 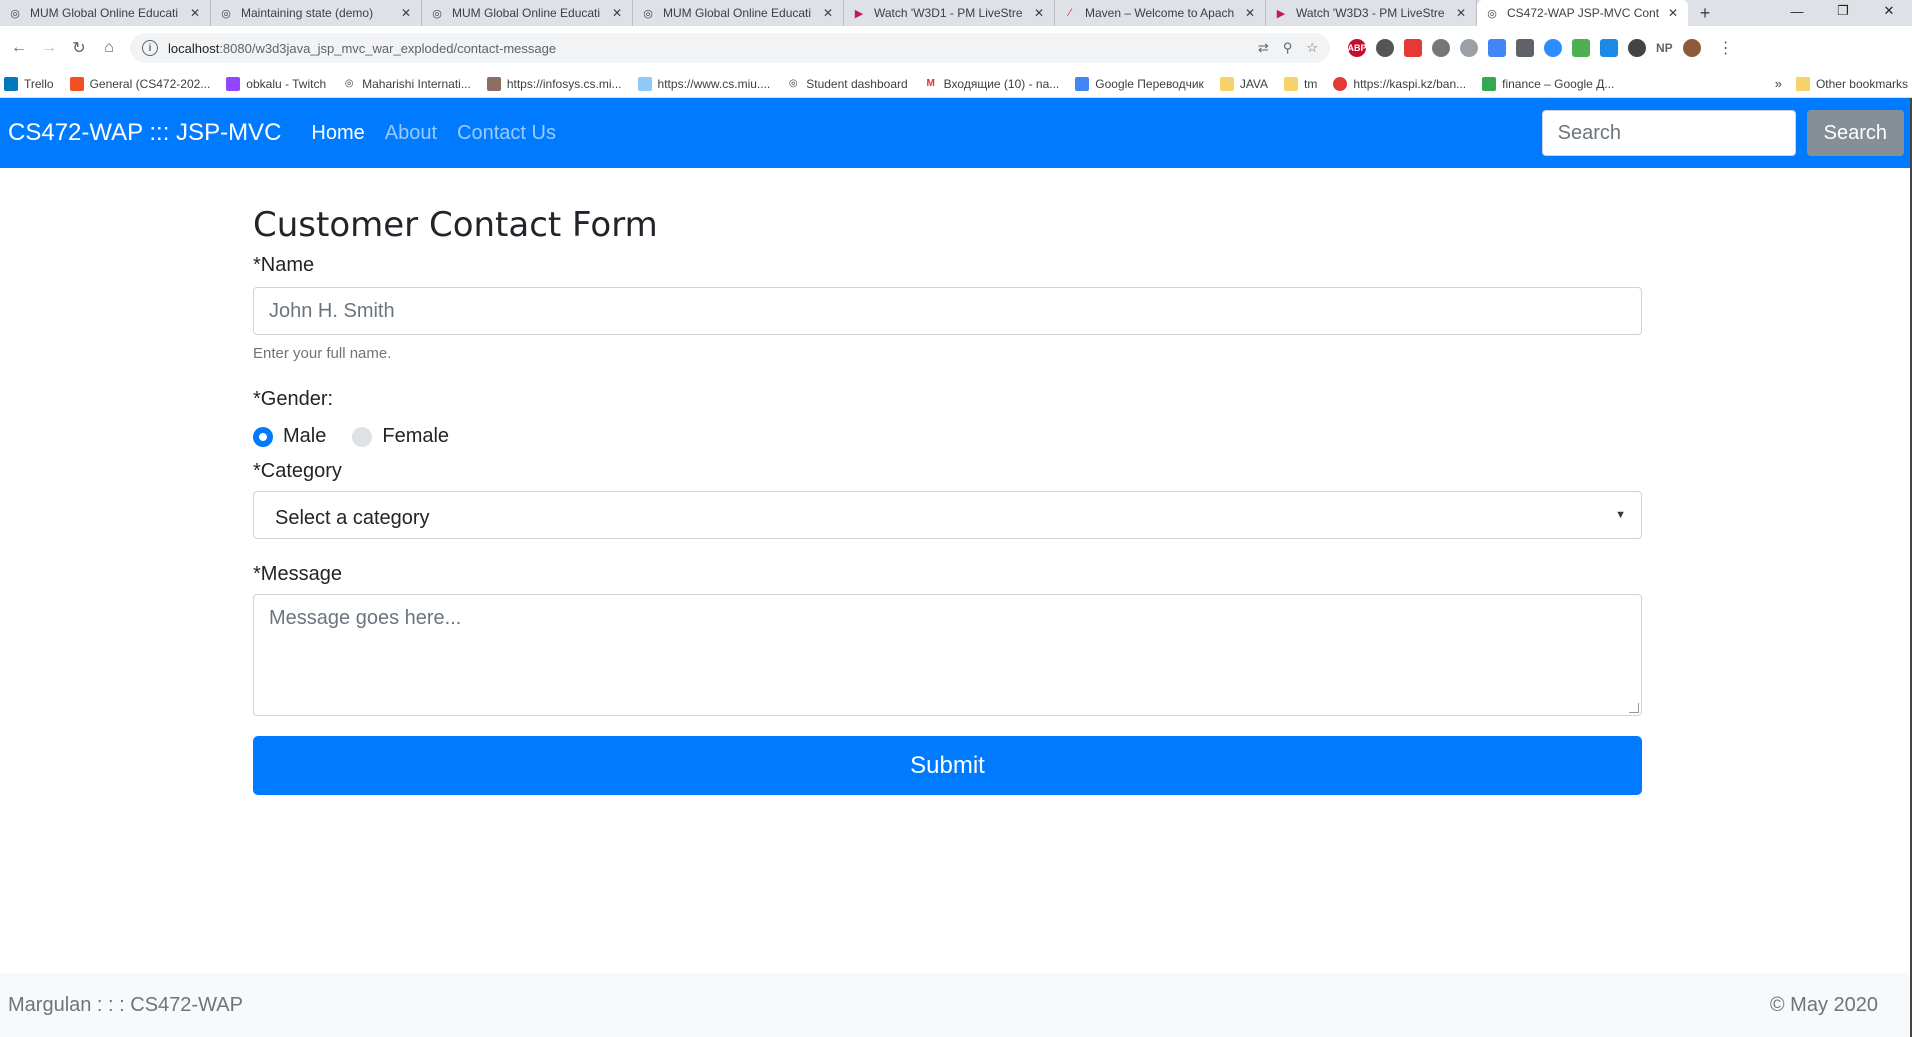 What do you see at coordinates (1469, 48) in the screenshot?
I see `puzzle-icon` at bounding box center [1469, 48].